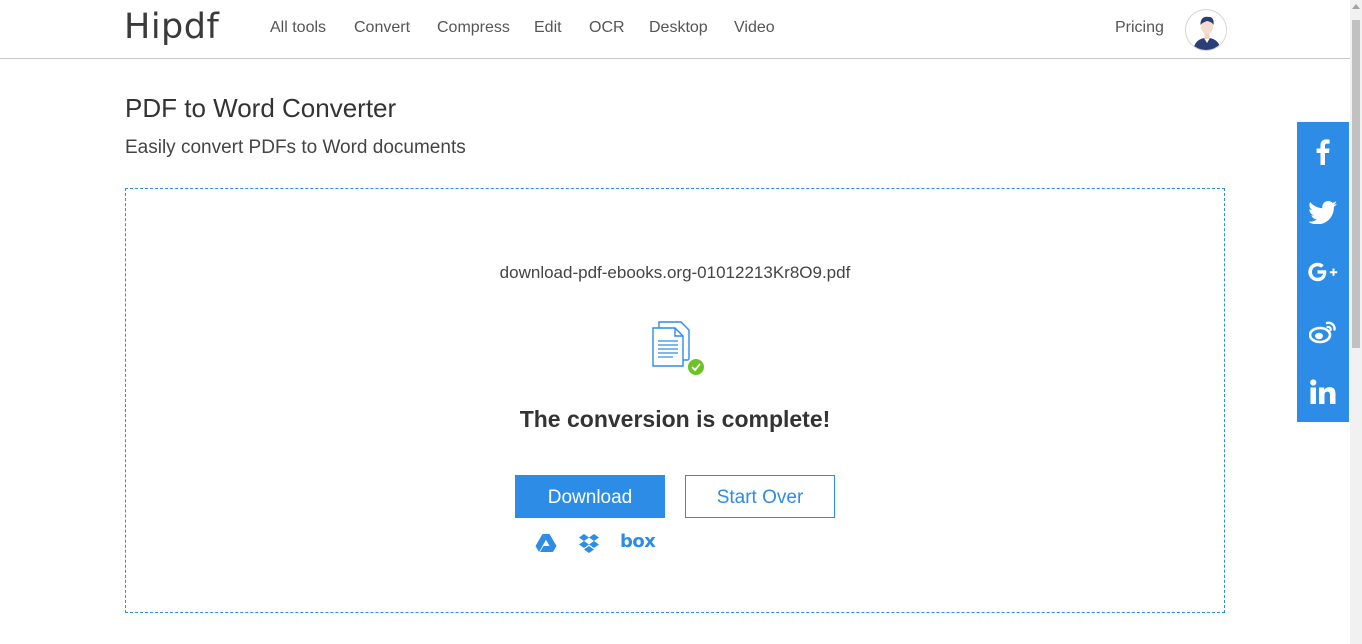 The image size is (1362, 644). What do you see at coordinates (589, 543) in the screenshot?
I see `dropbox-icon` at bounding box center [589, 543].